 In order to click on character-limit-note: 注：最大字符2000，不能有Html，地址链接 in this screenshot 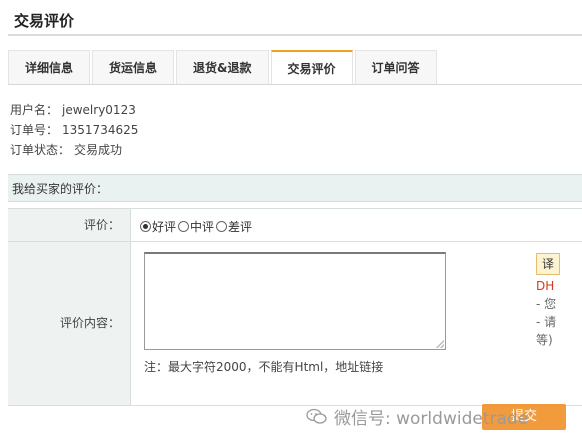, I will do `click(264, 367)`.